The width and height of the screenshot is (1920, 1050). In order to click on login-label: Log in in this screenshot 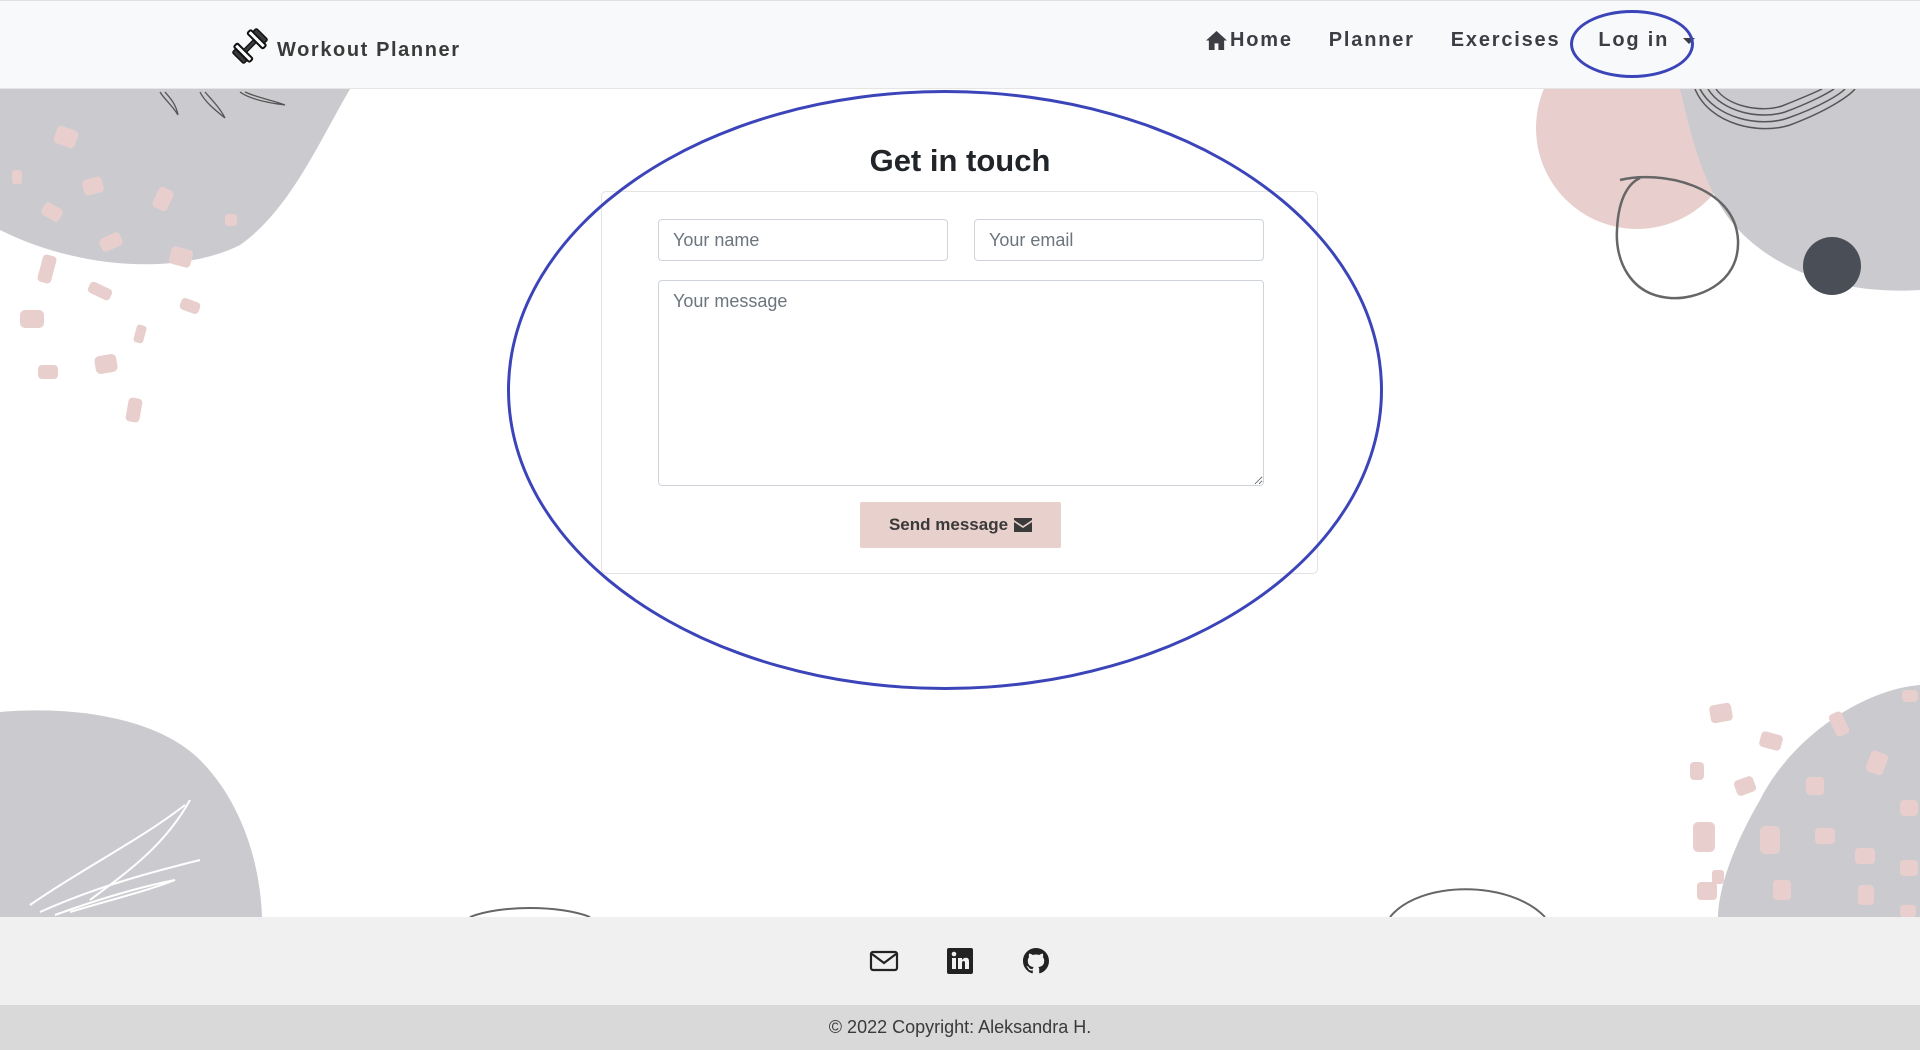, I will do `click(1634, 40)`.